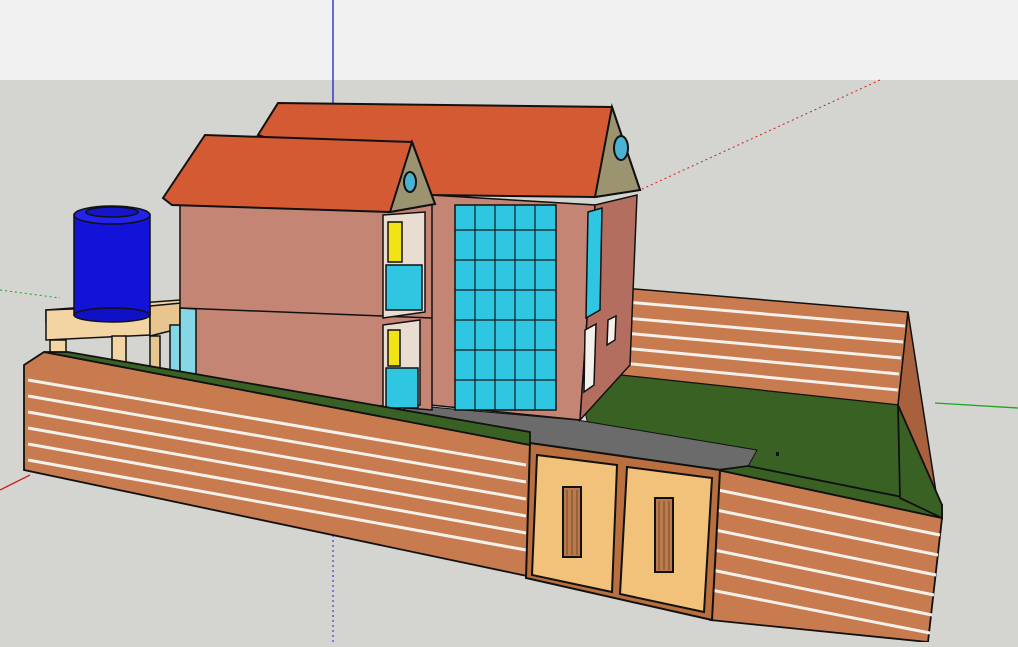  Describe the element at coordinates (621, 148) in the screenshot. I see `gable-vent-right` at that location.